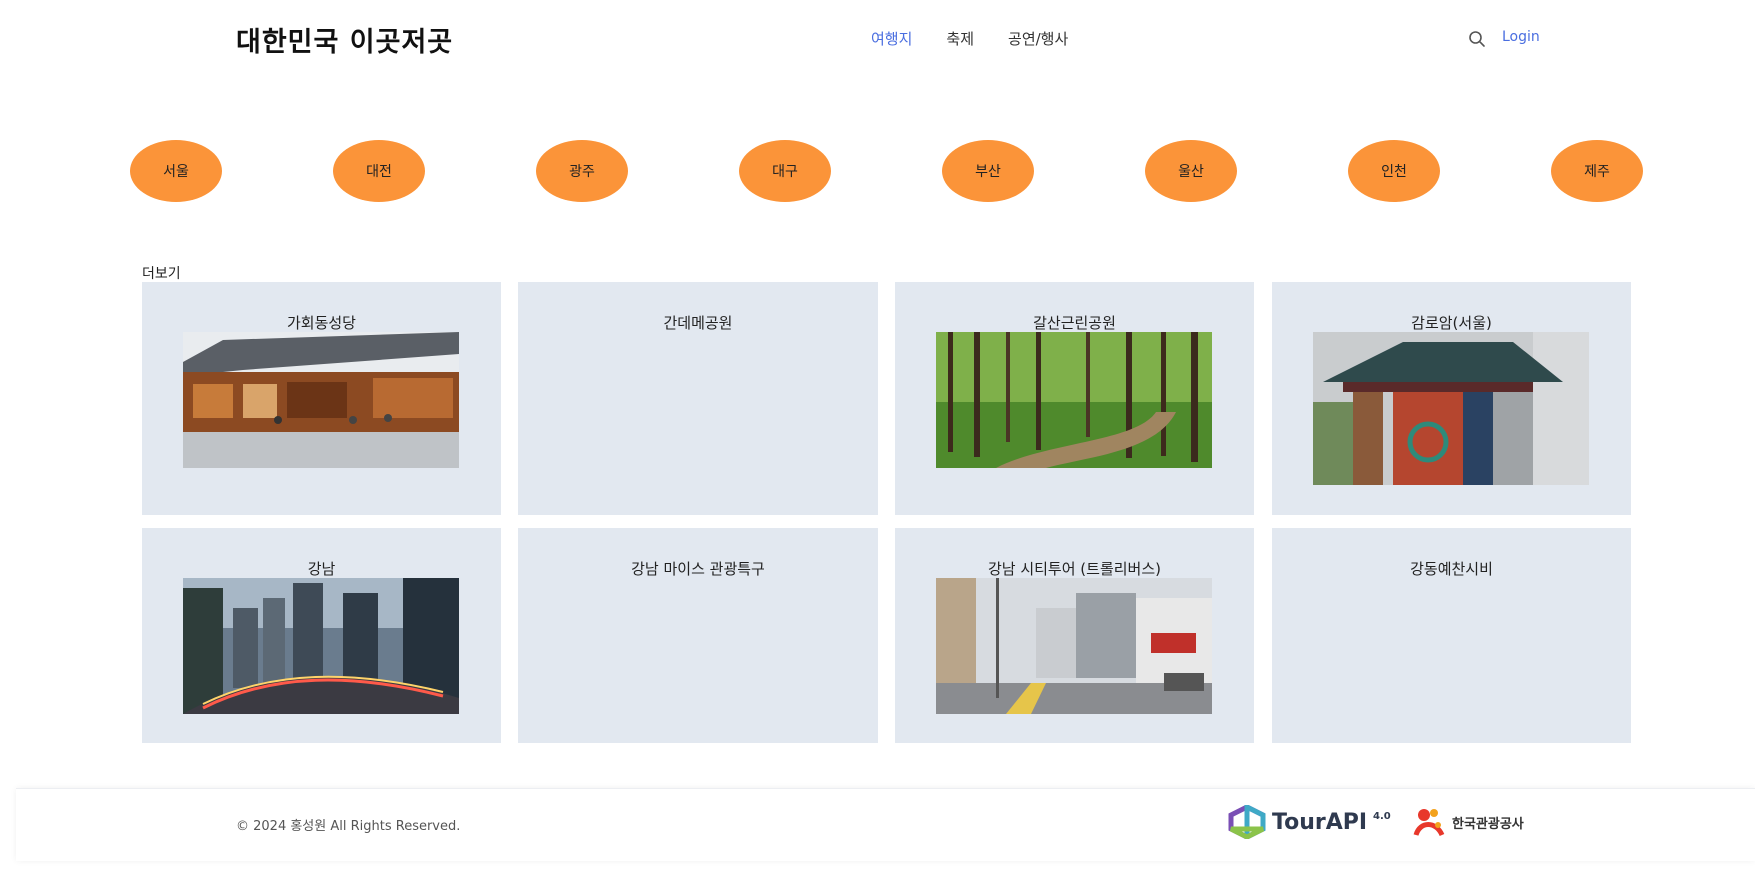  What do you see at coordinates (887, 171) in the screenshot?
I see `region-selector: 서울 대전 광주 대구 부산 울산 인천 제주` at bounding box center [887, 171].